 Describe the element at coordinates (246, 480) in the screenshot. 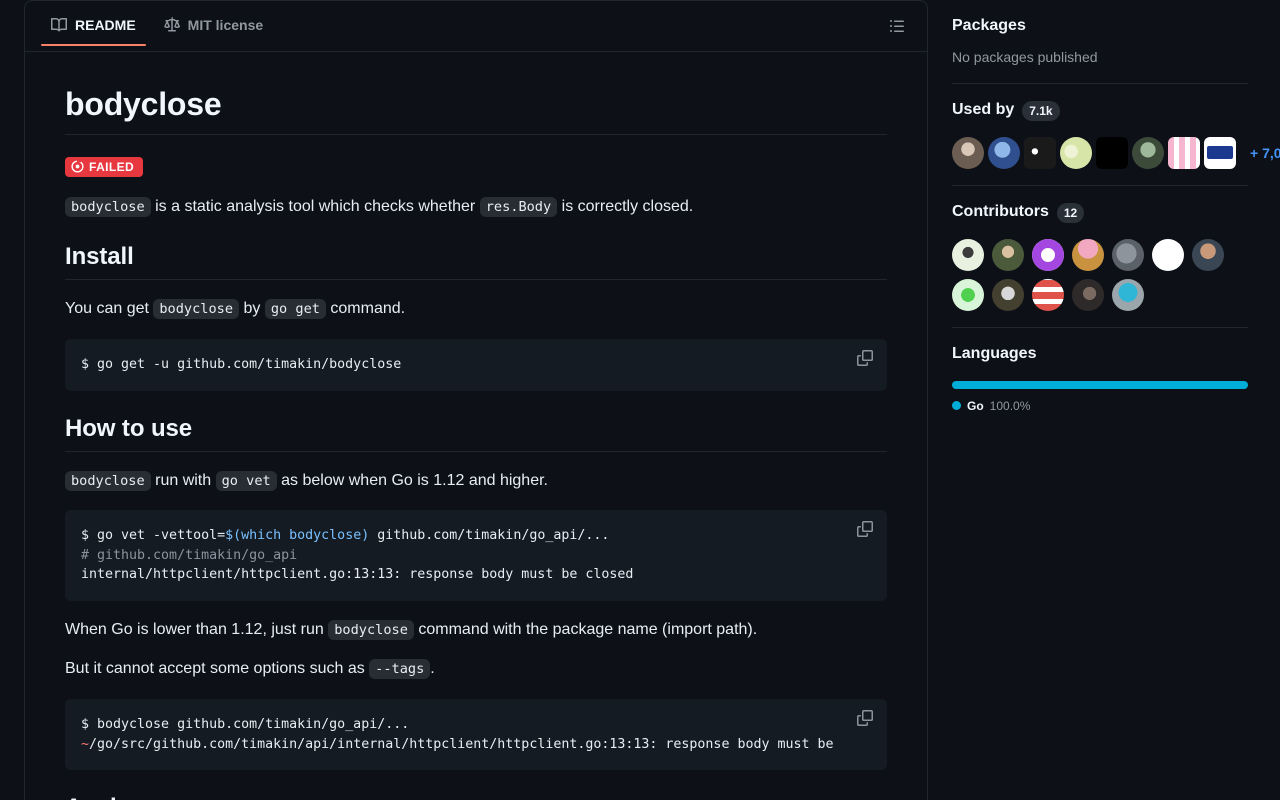

I see `inline-code-go-vet: go vet` at that location.